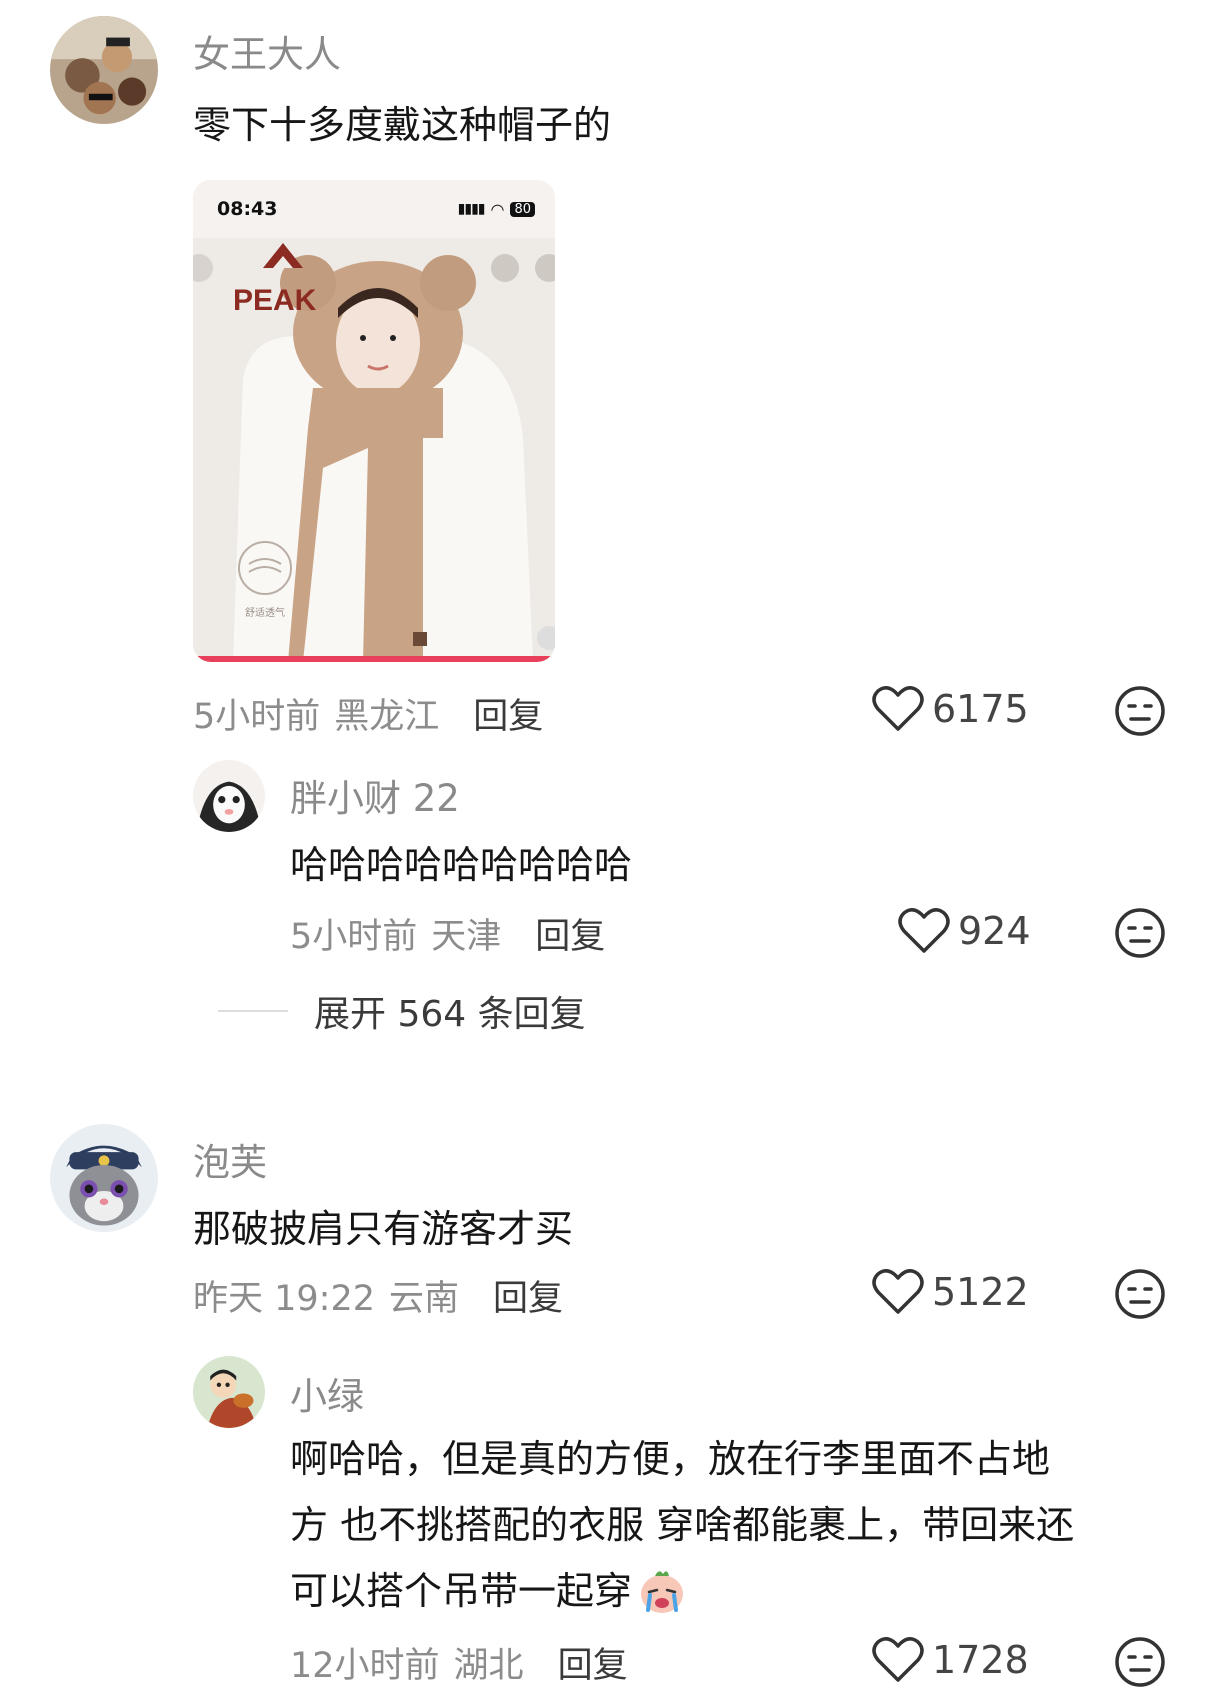 The height and width of the screenshot is (1696, 1206). I want to click on comment-location: 黑龙江, so click(387, 717).